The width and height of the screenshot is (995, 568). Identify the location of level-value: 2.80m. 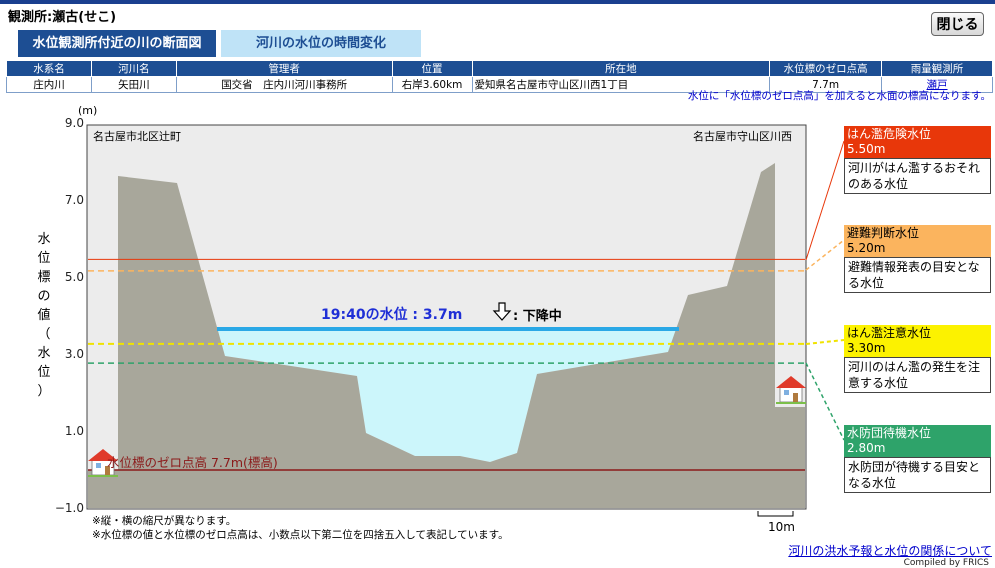
(866, 448).